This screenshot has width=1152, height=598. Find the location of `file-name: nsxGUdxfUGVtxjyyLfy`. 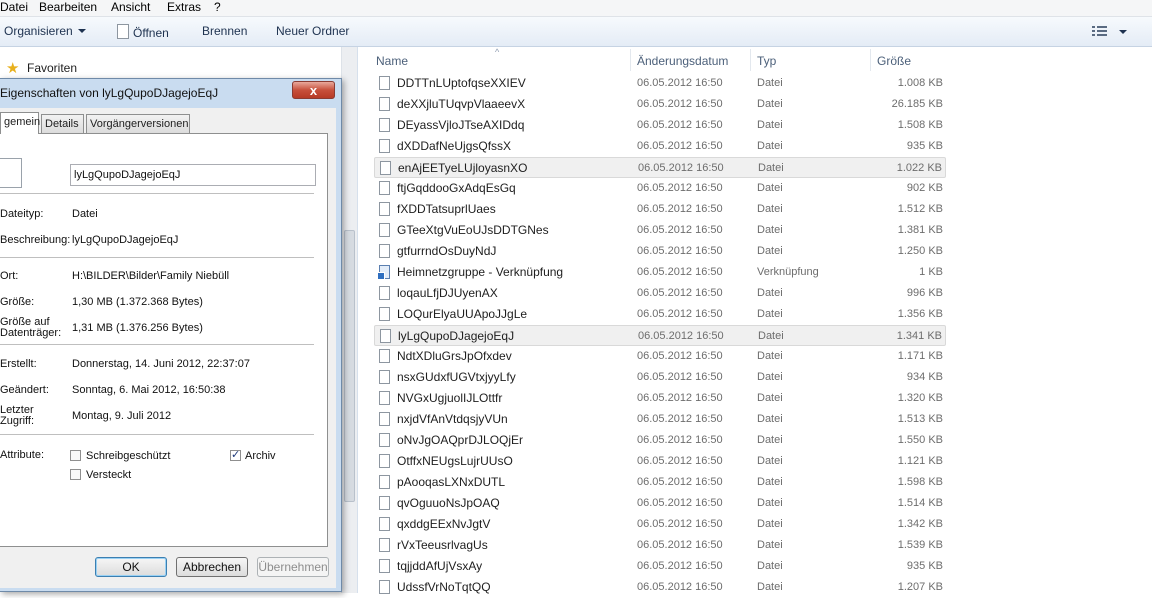

file-name: nsxGUdxfUGVtxjyyLfy is located at coordinates (456, 377).